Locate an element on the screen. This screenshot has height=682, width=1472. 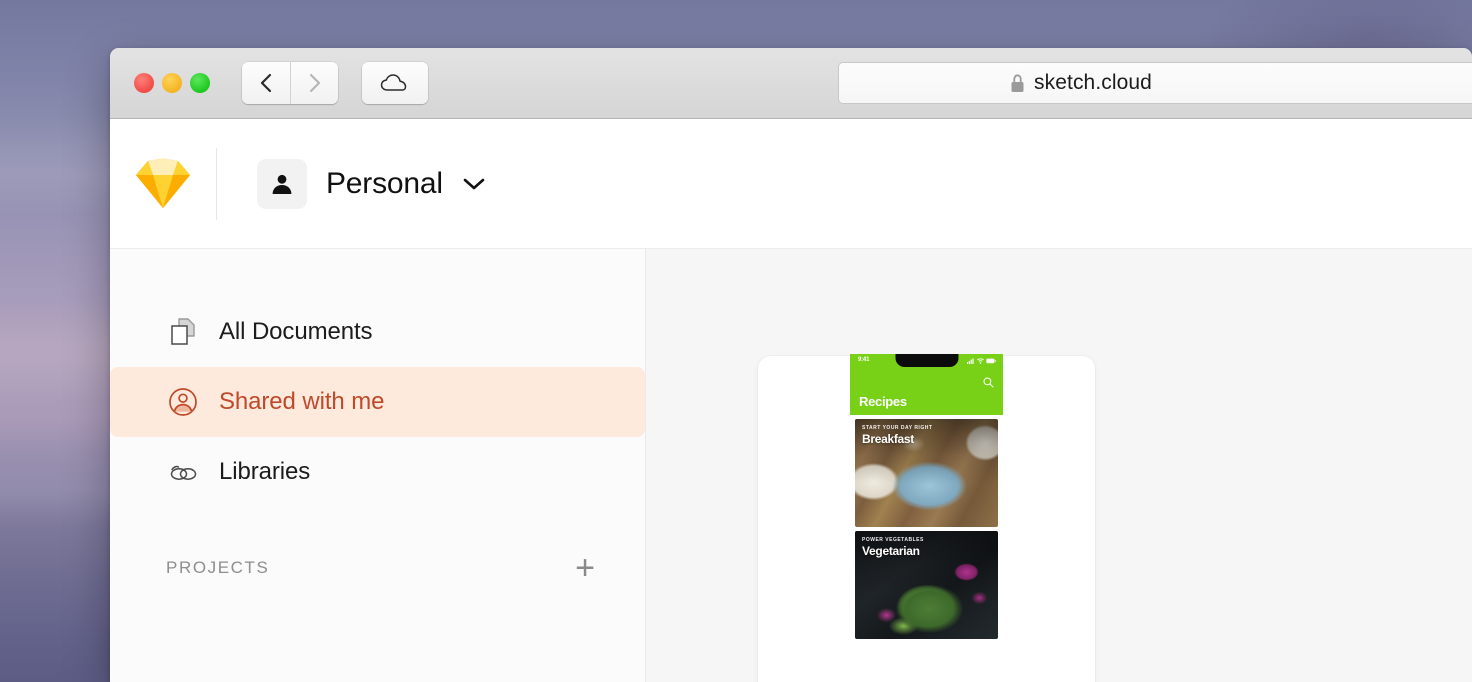
phone-status-bar: 9:41 is located at coordinates (926, 362).